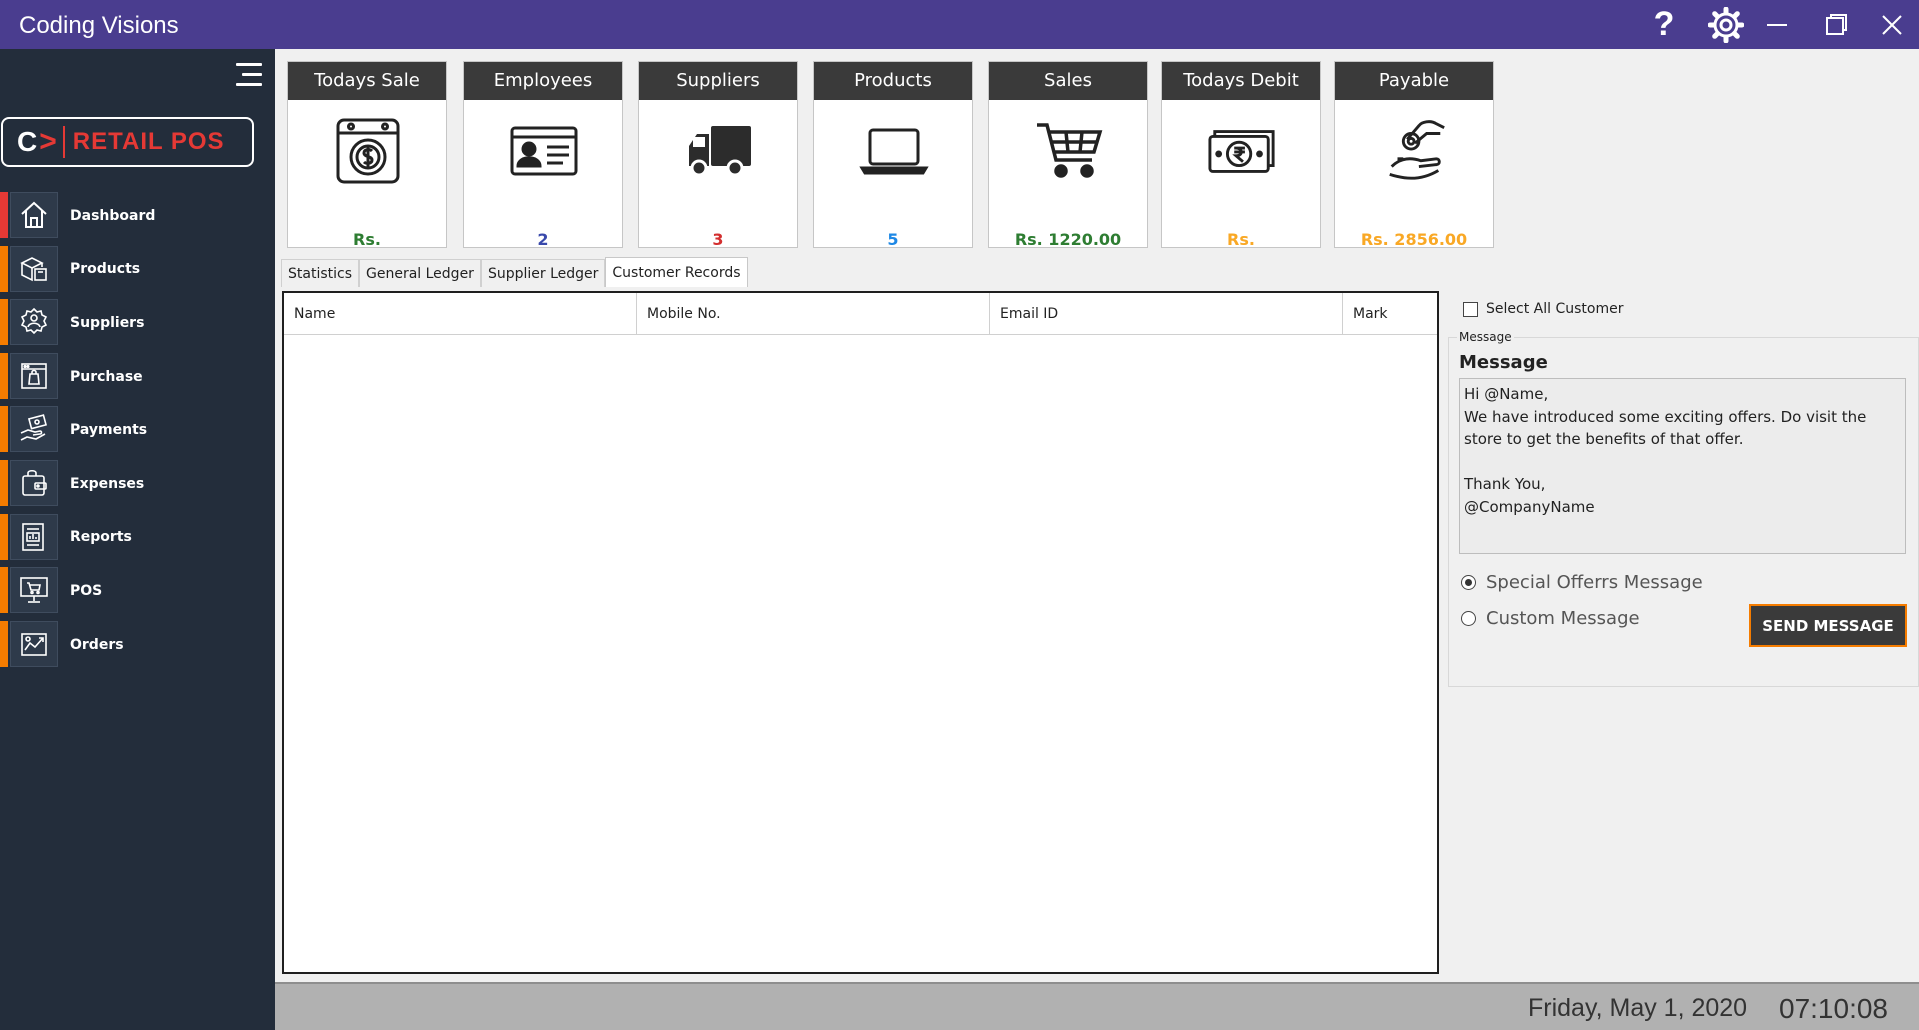 The image size is (1919, 1030). What do you see at coordinates (460, 314) in the screenshot?
I see `column-header-name: Name` at bounding box center [460, 314].